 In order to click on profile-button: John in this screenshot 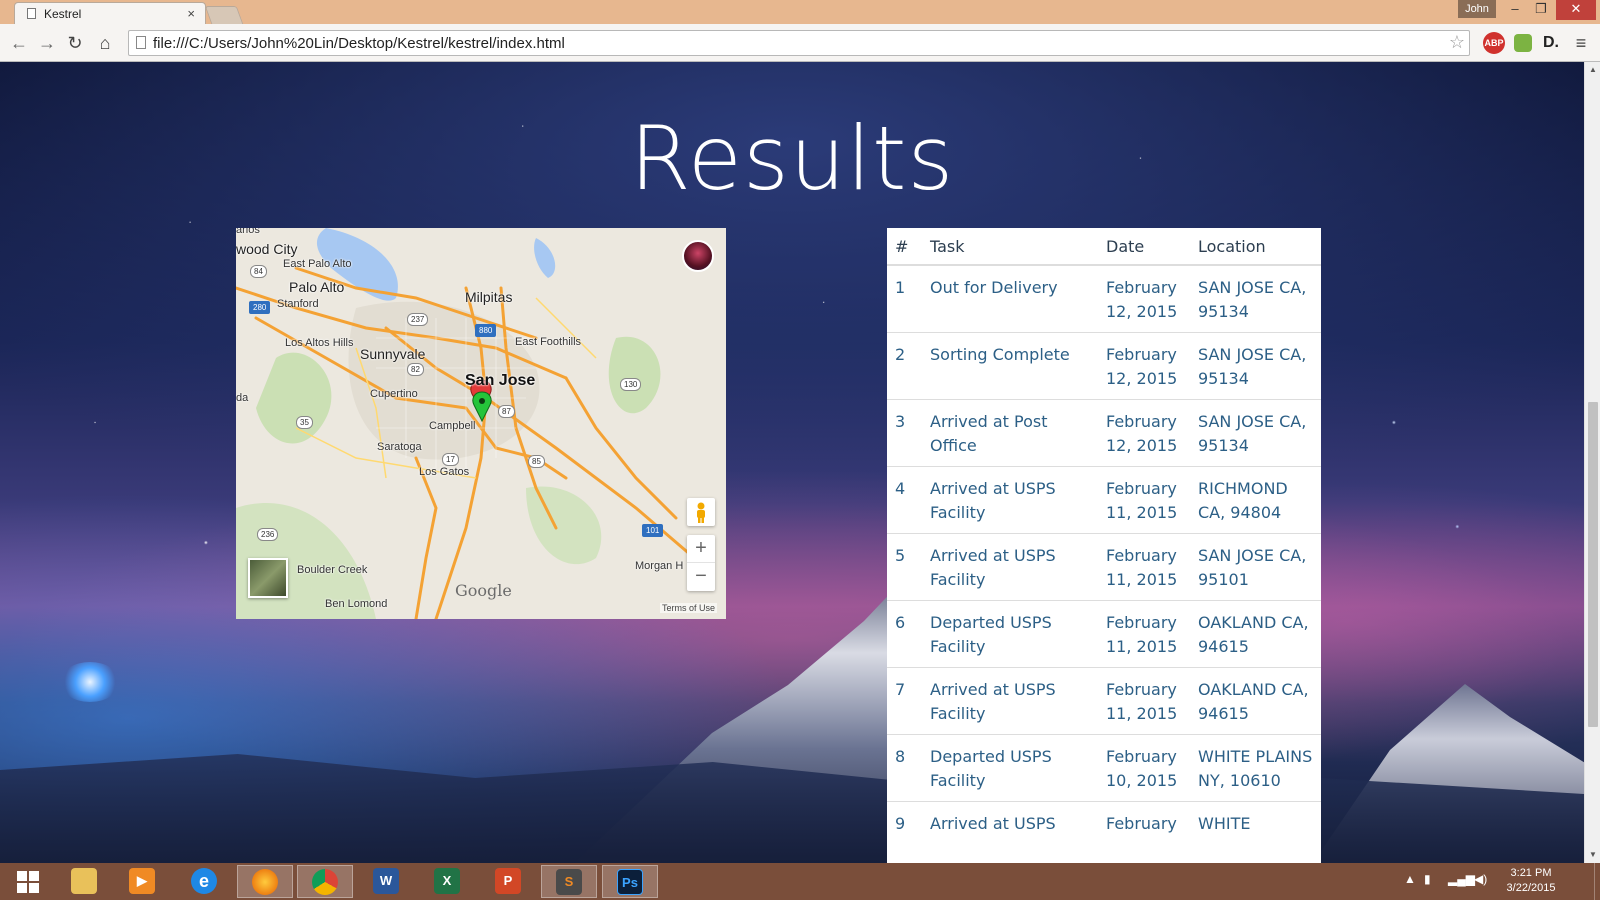, I will do `click(1477, 9)`.